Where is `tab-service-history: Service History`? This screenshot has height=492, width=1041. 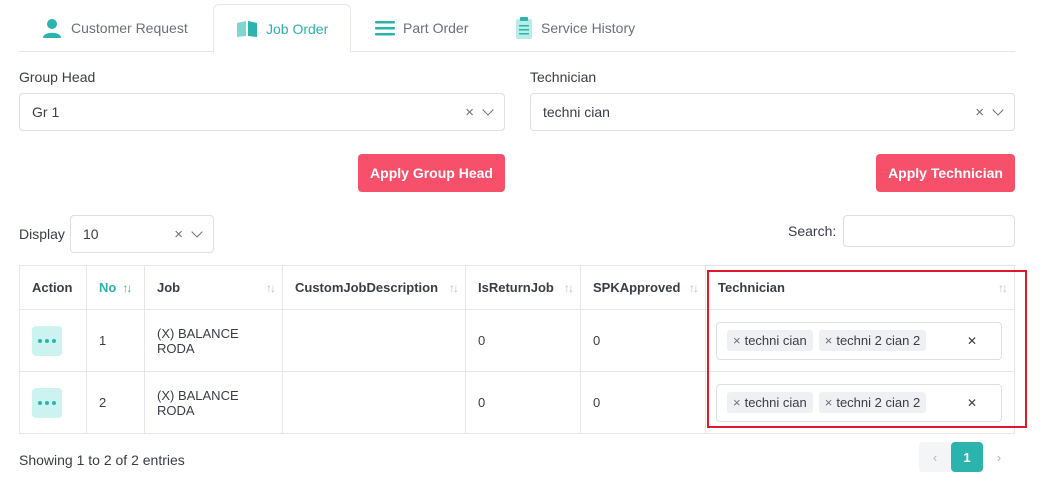 tab-service-history: Service History is located at coordinates (575, 28).